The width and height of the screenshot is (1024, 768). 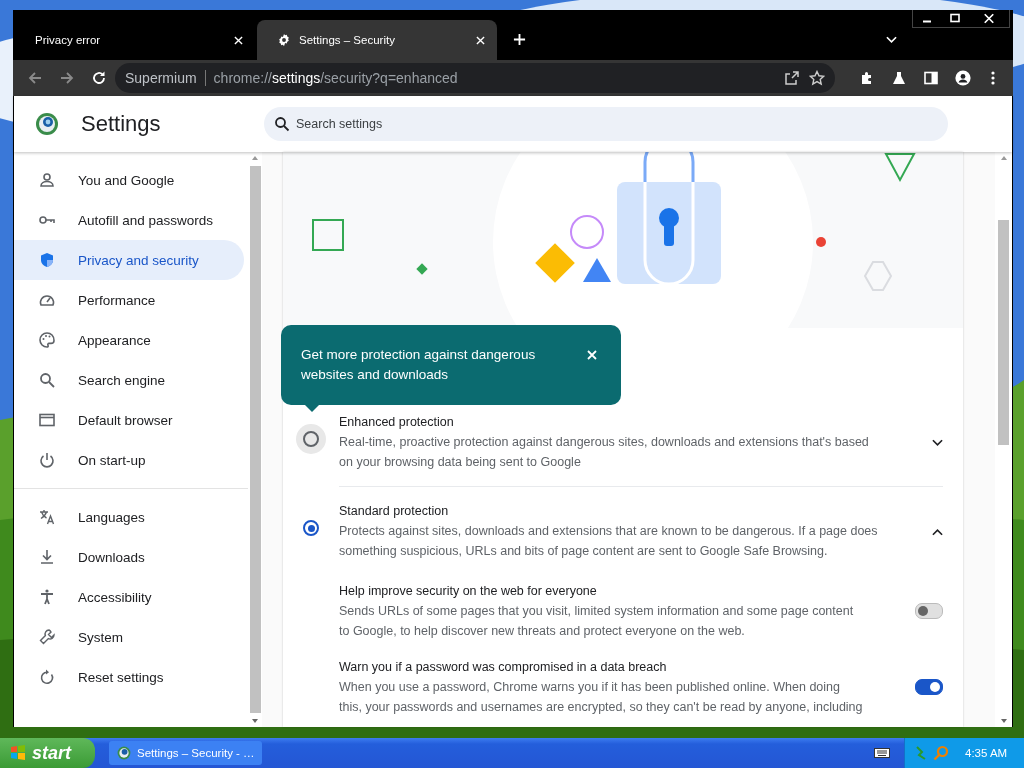 I want to click on download-icon, so click(x=47, y=557).